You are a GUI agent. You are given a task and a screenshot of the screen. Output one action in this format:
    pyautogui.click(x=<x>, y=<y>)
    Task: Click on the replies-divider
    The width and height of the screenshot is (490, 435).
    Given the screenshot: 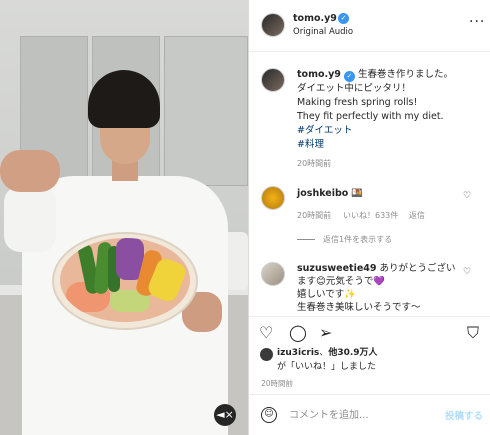 What is the action you would take?
    pyautogui.click(x=306, y=239)
    